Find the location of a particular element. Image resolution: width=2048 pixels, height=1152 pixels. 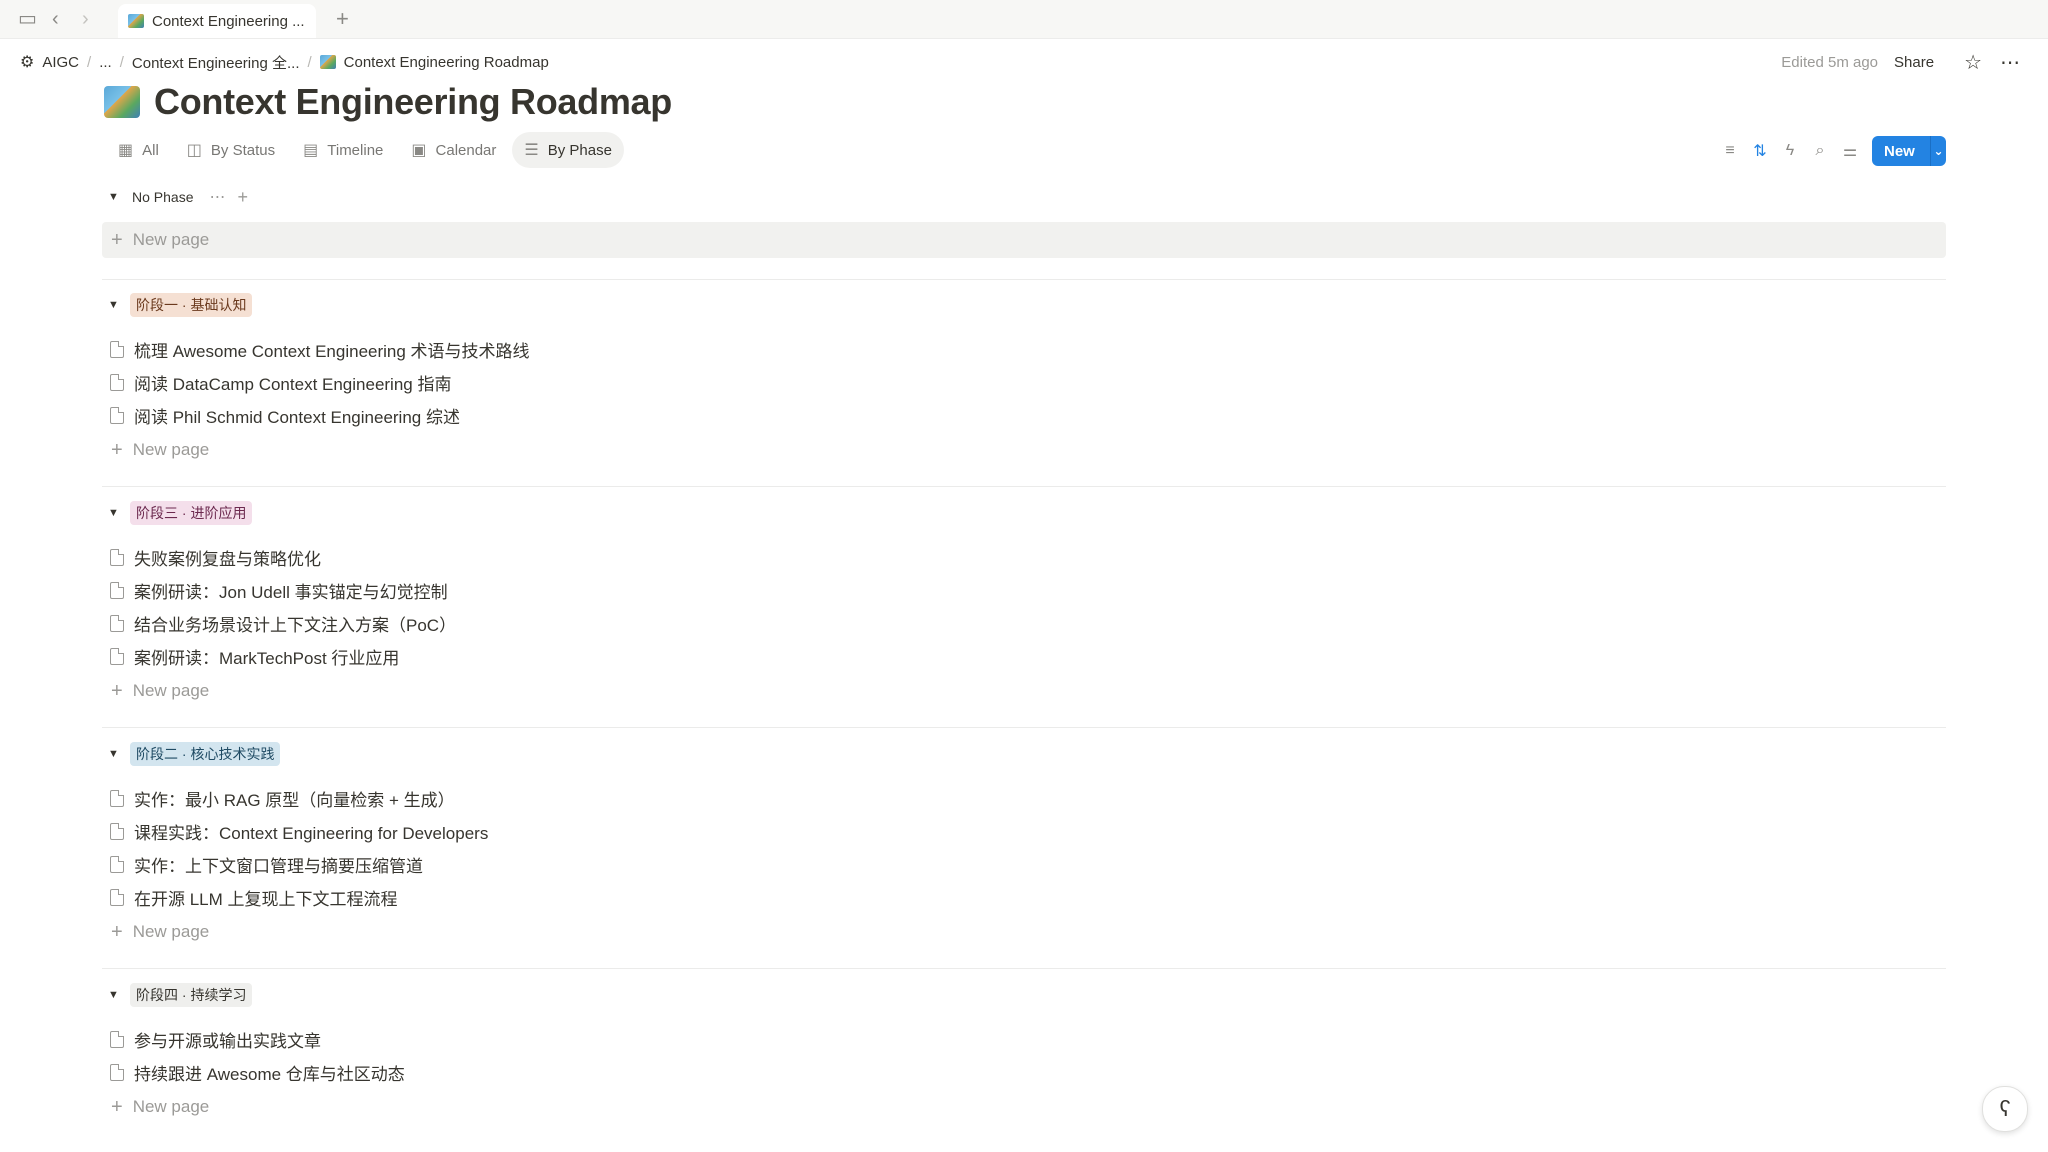

sort-icon: ⇅ is located at coordinates (1760, 151).